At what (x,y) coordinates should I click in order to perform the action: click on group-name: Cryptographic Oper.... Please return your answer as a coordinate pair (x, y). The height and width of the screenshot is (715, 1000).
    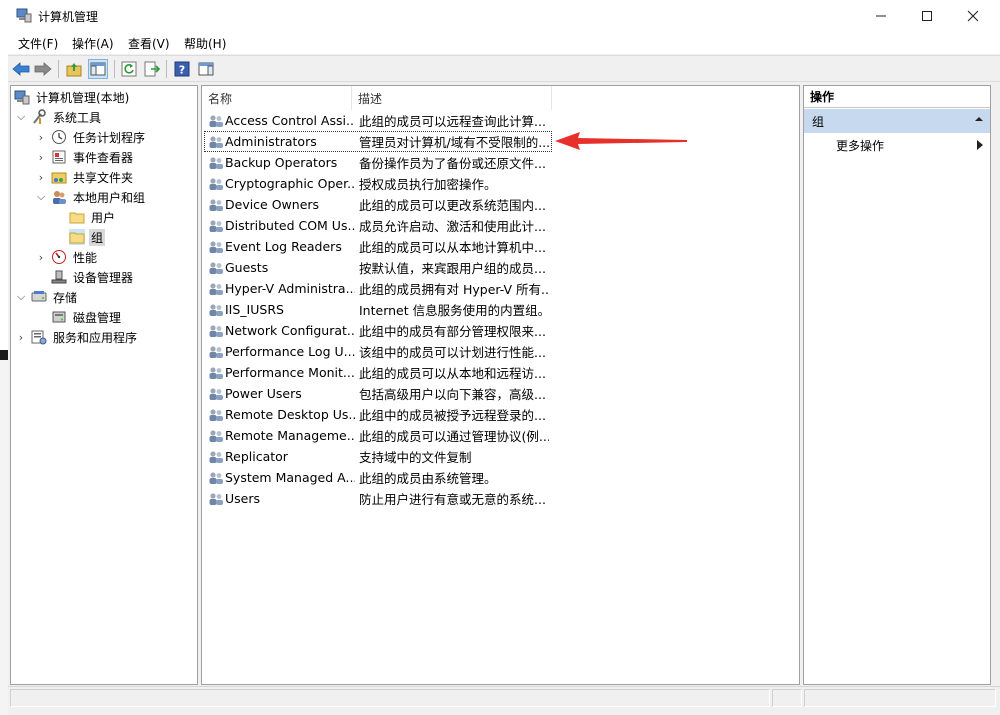
    Looking at the image, I should click on (290, 183).